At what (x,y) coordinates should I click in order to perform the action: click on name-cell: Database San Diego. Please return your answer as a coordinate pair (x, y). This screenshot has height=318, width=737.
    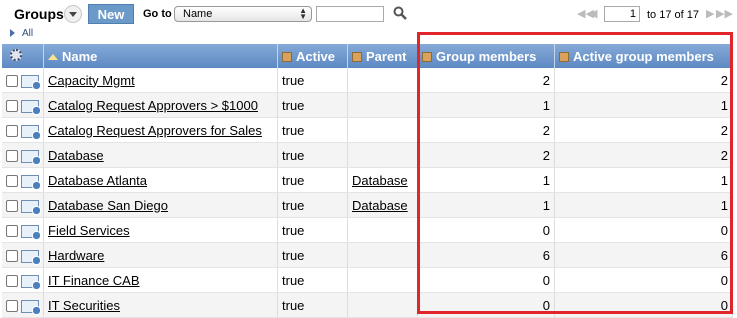
    Looking at the image, I should click on (160, 205).